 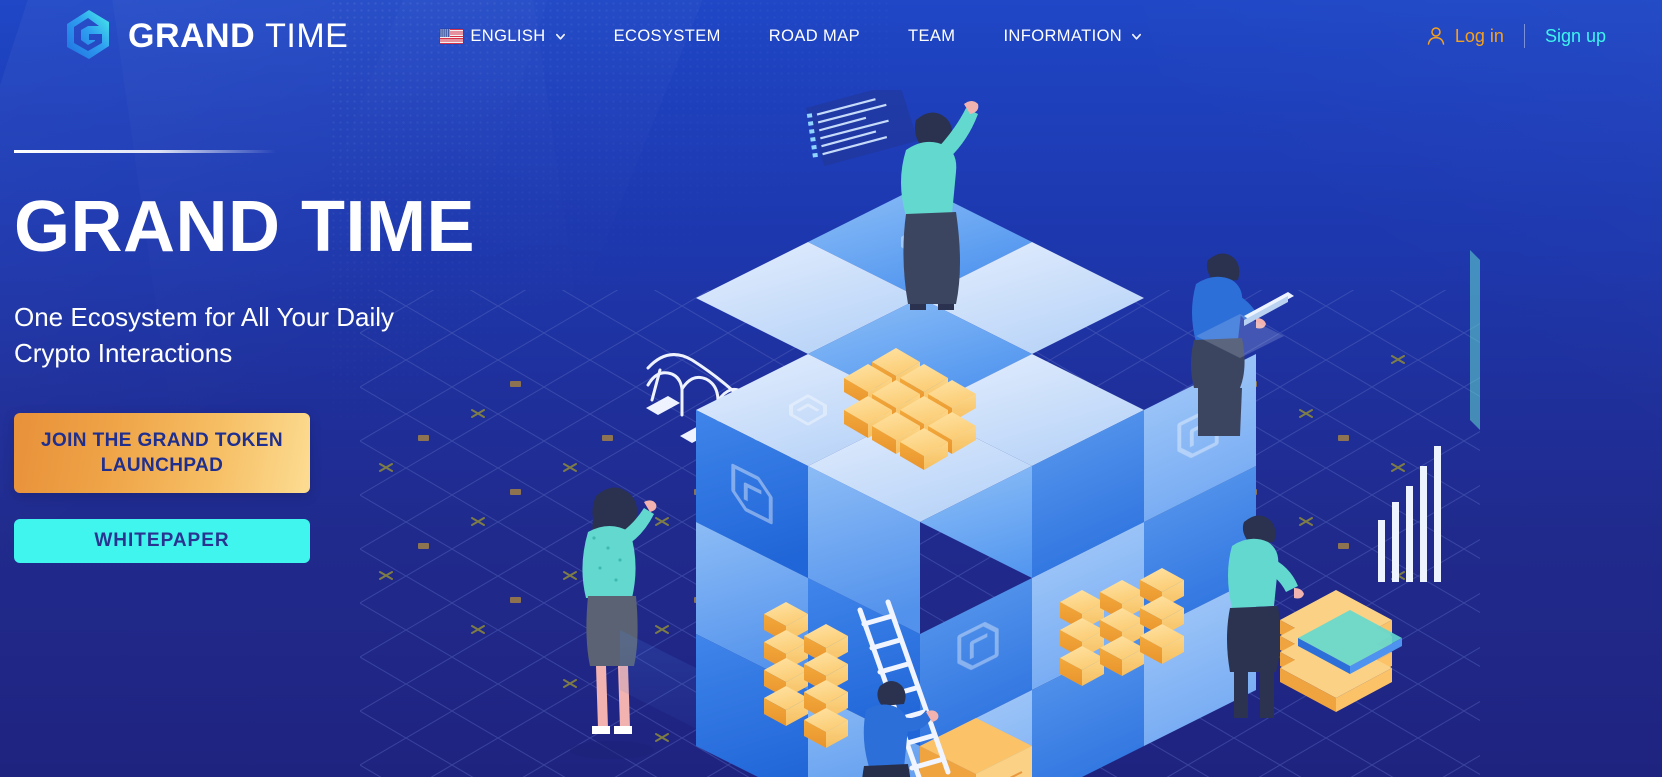 I want to click on nav-item-english: ENGLISH, so click(x=510, y=36).